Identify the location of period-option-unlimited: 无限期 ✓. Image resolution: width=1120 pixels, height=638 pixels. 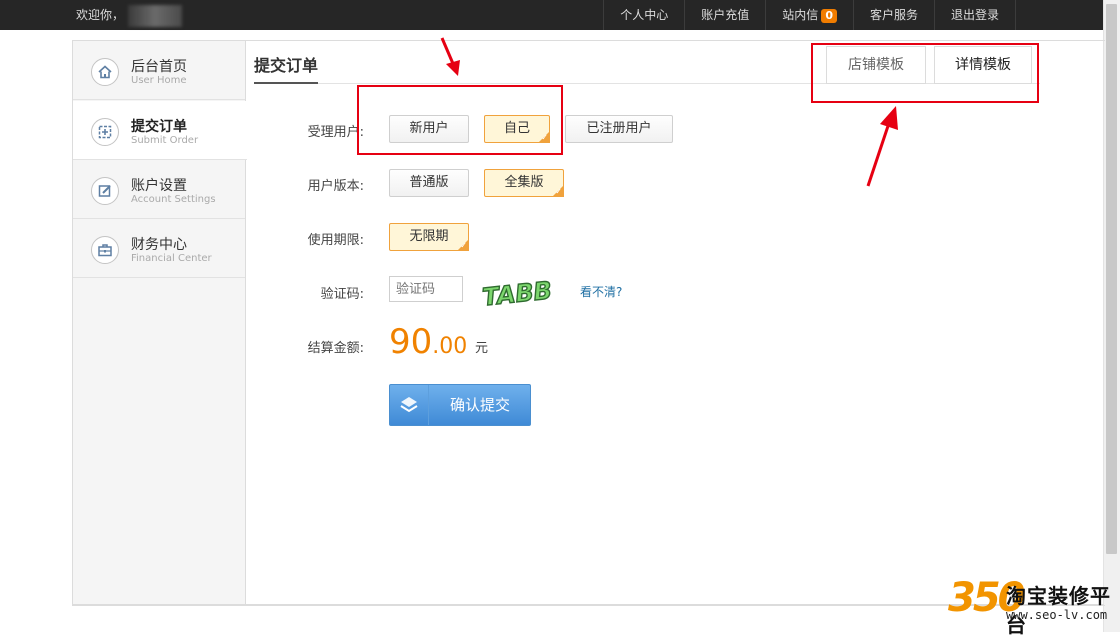
(429, 237).